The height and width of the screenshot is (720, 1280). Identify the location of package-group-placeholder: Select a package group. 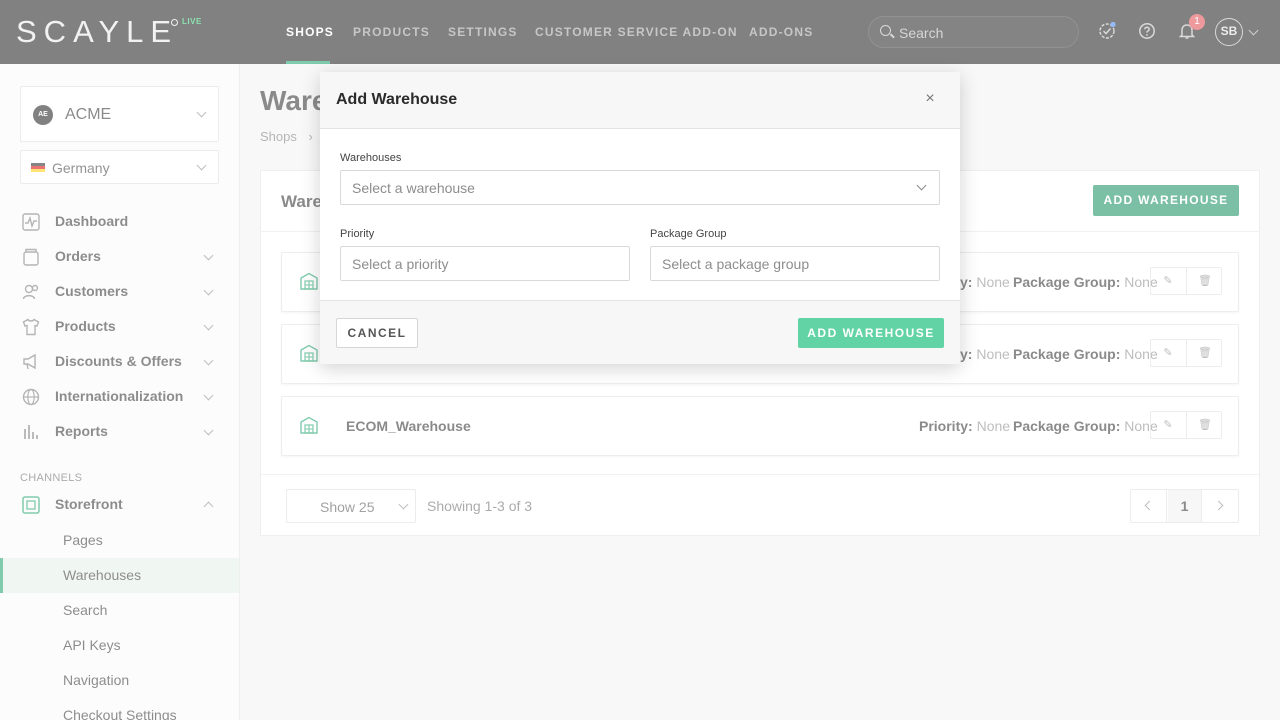
(736, 264).